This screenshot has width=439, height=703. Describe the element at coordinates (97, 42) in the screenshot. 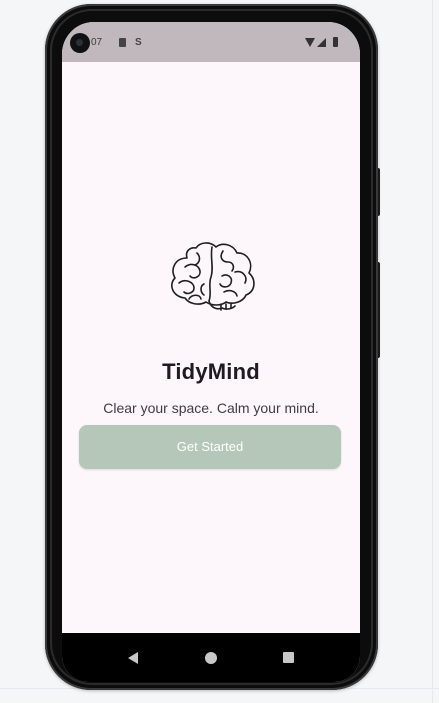

I see `status-time: 07` at that location.